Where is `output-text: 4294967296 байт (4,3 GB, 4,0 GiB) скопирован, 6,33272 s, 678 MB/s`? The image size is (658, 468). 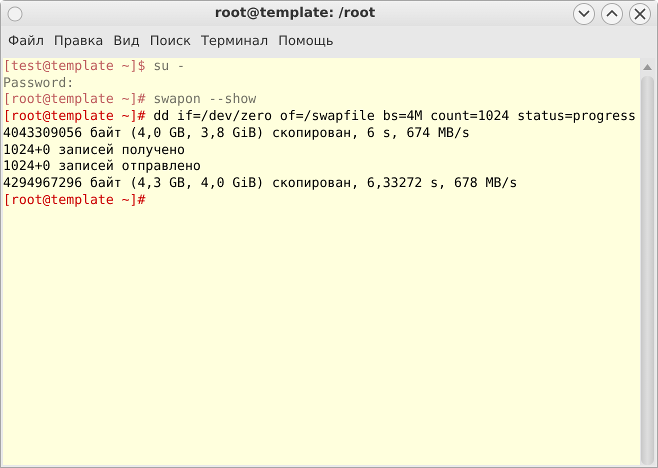
output-text: 4294967296 байт (4,3 GB, 4,0 GiB) скопирован, 6,33272 s, 678 MB/s is located at coordinates (260, 183).